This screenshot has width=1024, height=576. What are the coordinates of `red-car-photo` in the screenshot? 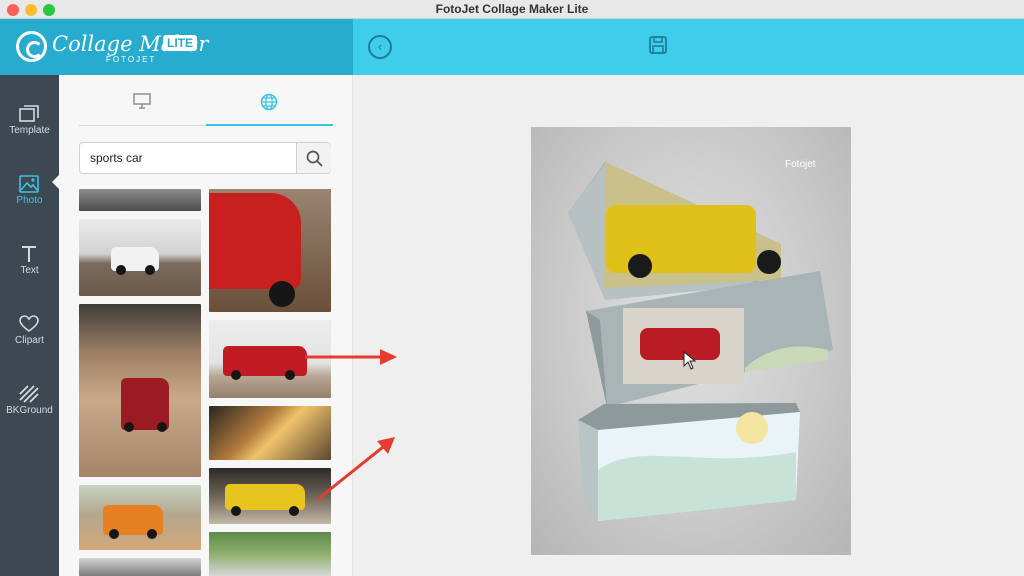 It's located at (680, 344).